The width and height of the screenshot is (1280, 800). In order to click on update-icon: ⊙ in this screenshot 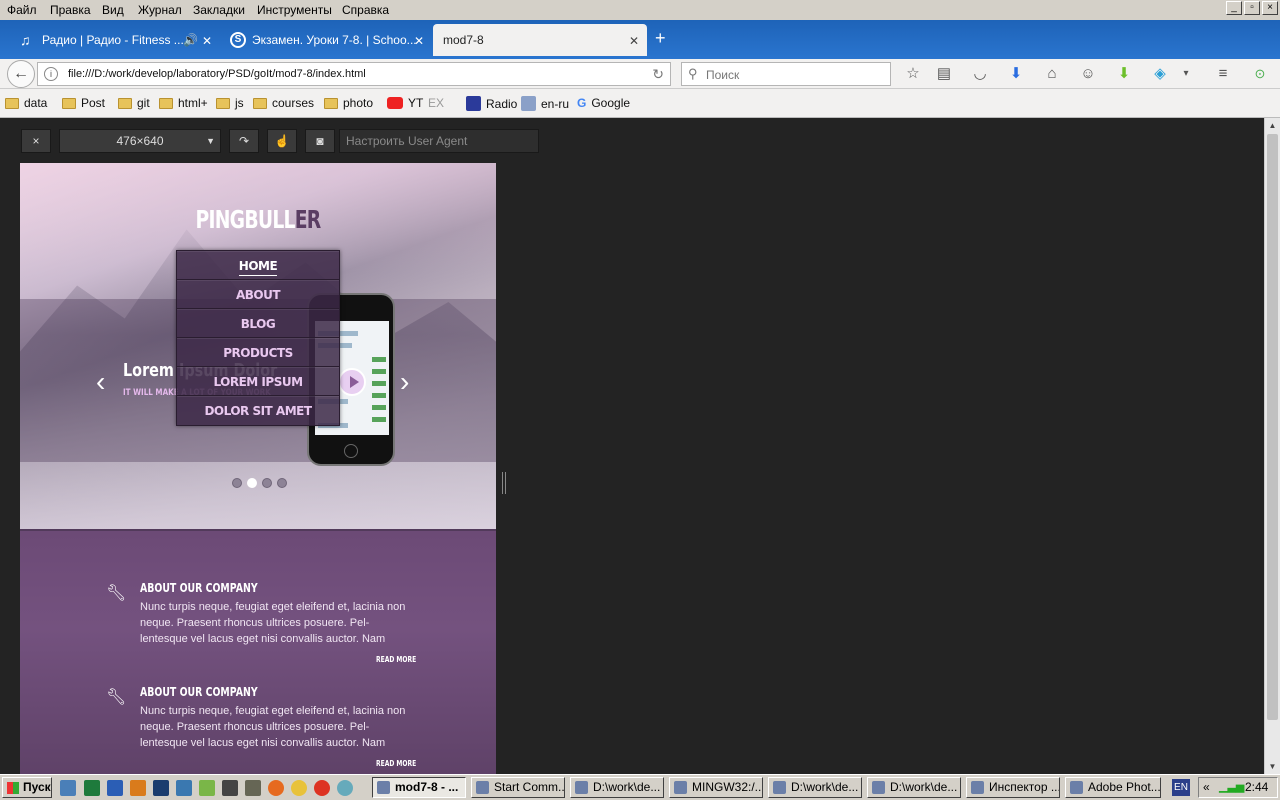, I will do `click(1260, 74)`.